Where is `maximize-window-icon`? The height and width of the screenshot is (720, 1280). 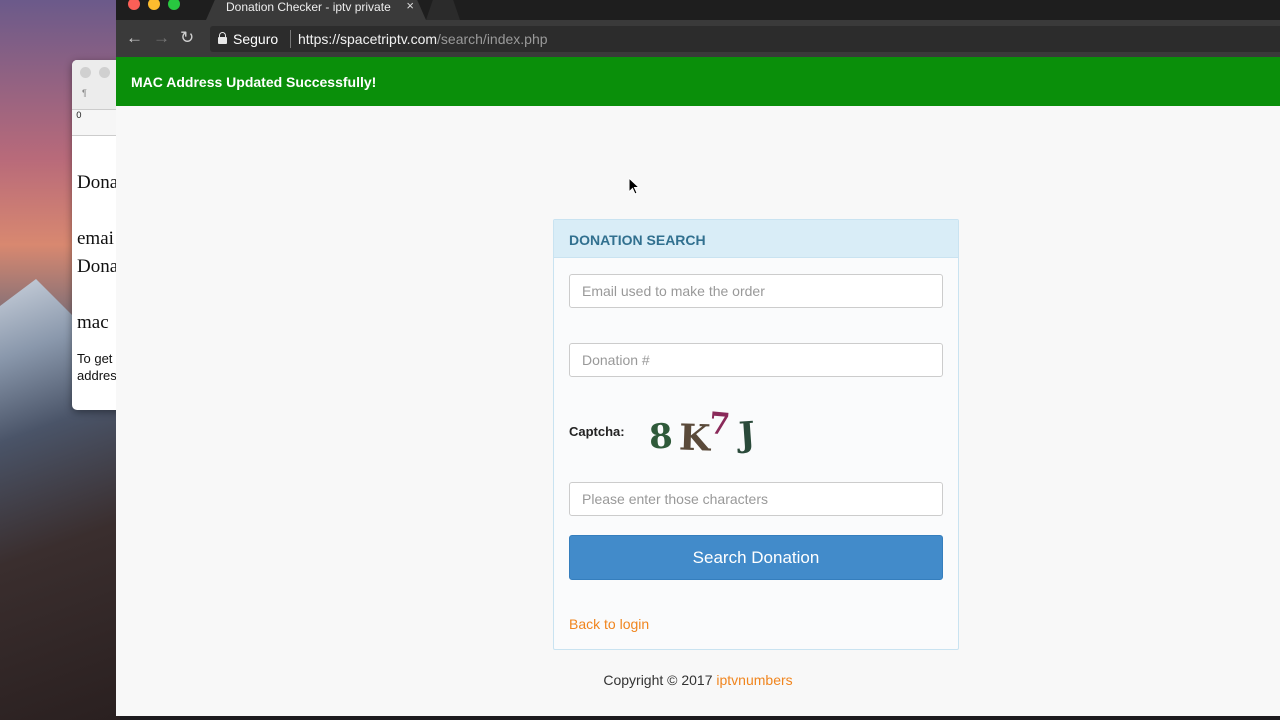 maximize-window-icon is located at coordinates (174, 5).